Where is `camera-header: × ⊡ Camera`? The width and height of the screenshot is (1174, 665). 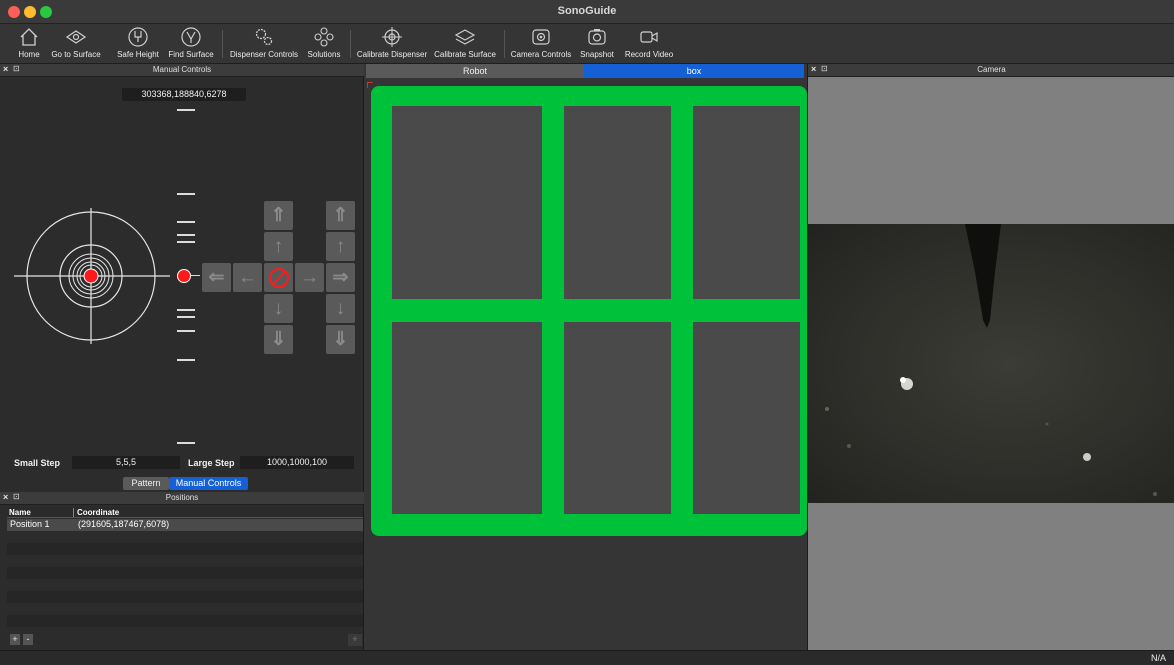
camera-header: × ⊡ Camera is located at coordinates (991, 70).